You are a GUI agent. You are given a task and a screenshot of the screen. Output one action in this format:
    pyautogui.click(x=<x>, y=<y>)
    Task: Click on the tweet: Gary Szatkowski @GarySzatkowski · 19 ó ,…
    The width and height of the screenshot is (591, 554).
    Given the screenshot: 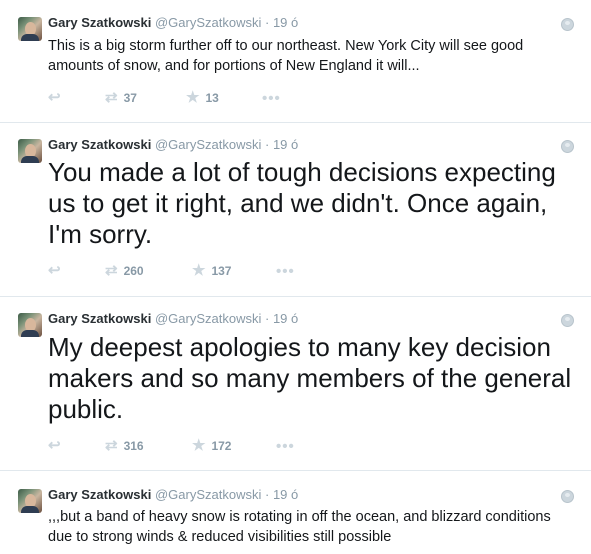 What is the action you would take?
    pyautogui.click(x=295, y=512)
    